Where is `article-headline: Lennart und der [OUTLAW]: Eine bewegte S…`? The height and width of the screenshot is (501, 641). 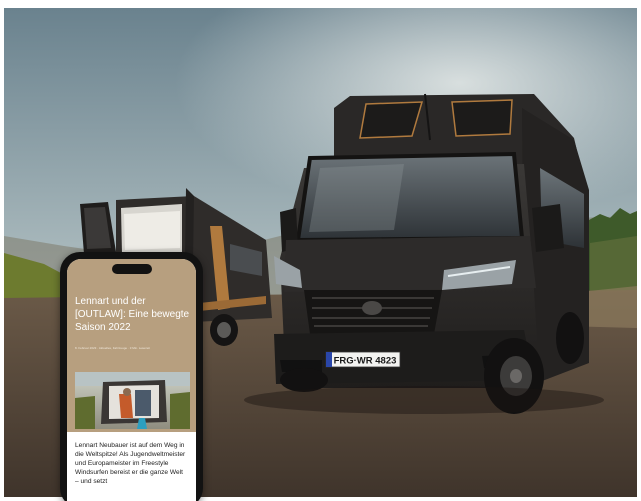 article-headline: Lennart und der [OUTLAW]: Eine bewegte S… is located at coordinates (132, 314).